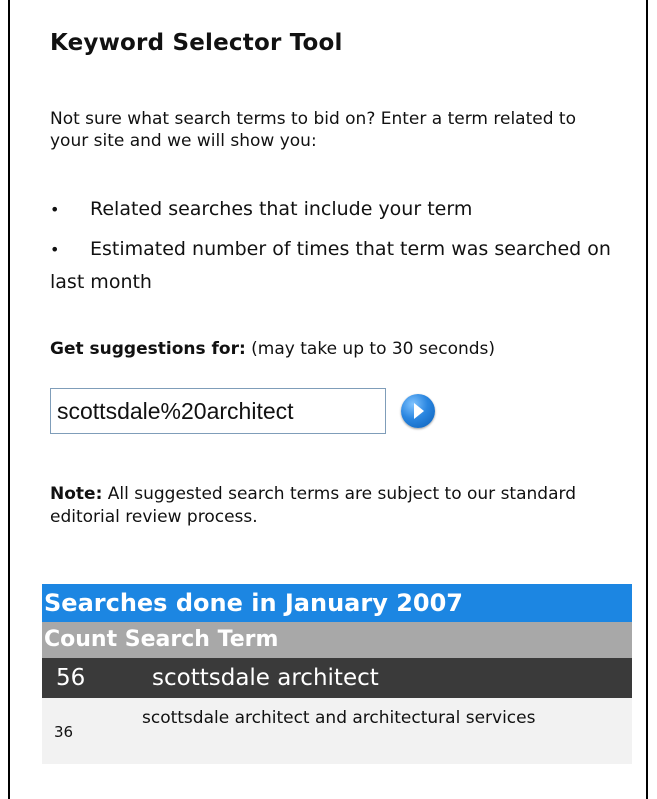 The image size is (657, 799). What do you see at coordinates (218, 411) in the screenshot?
I see `keyword-input` at bounding box center [218, 411].